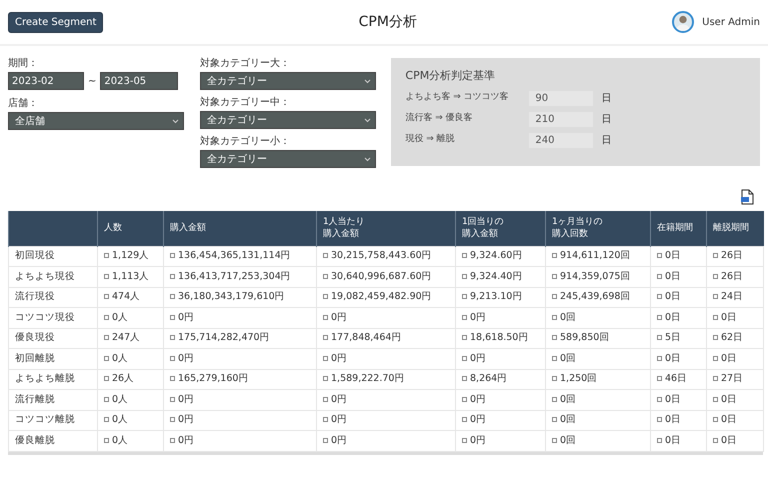 Image resolution: width=768 pixels, height=485 pixels. Describe the element at coordinates (732, 378) in the screenshot. I see `table-cell: 27日` at that location.